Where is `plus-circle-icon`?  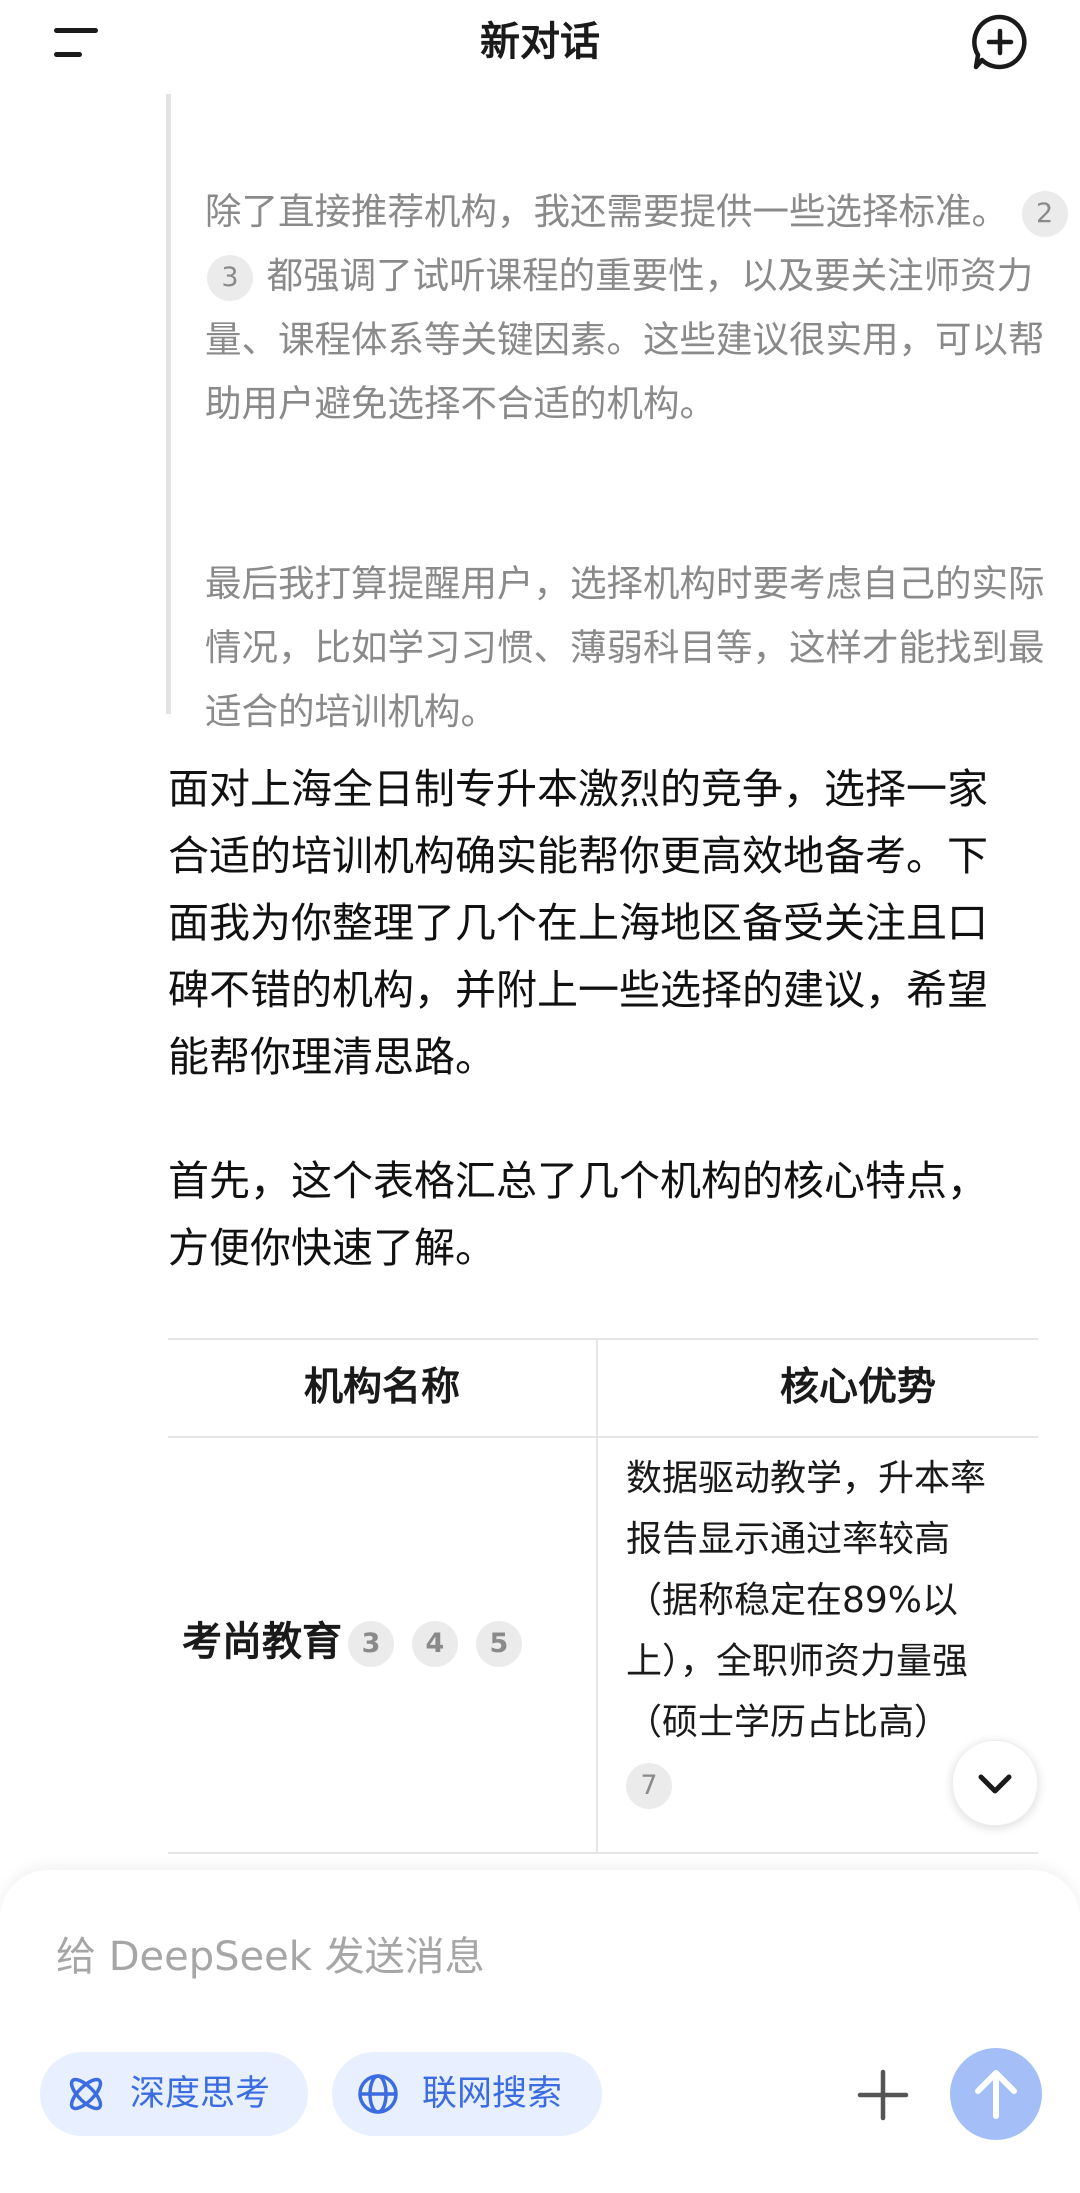
plus-circle-icon is located at coordinates (999, 42).